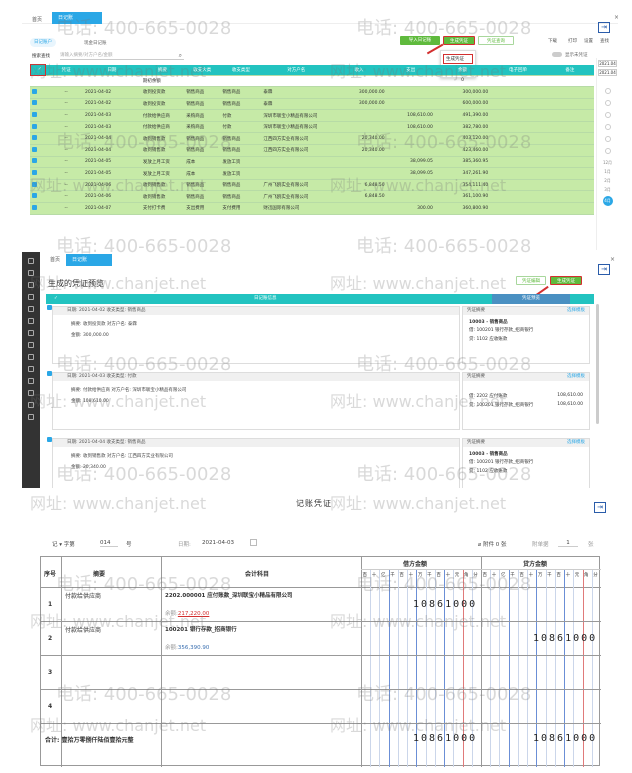 This screenshot has width=632, height=773. I want to click on subtab-cash: 现金日记账, so click(95, 43).